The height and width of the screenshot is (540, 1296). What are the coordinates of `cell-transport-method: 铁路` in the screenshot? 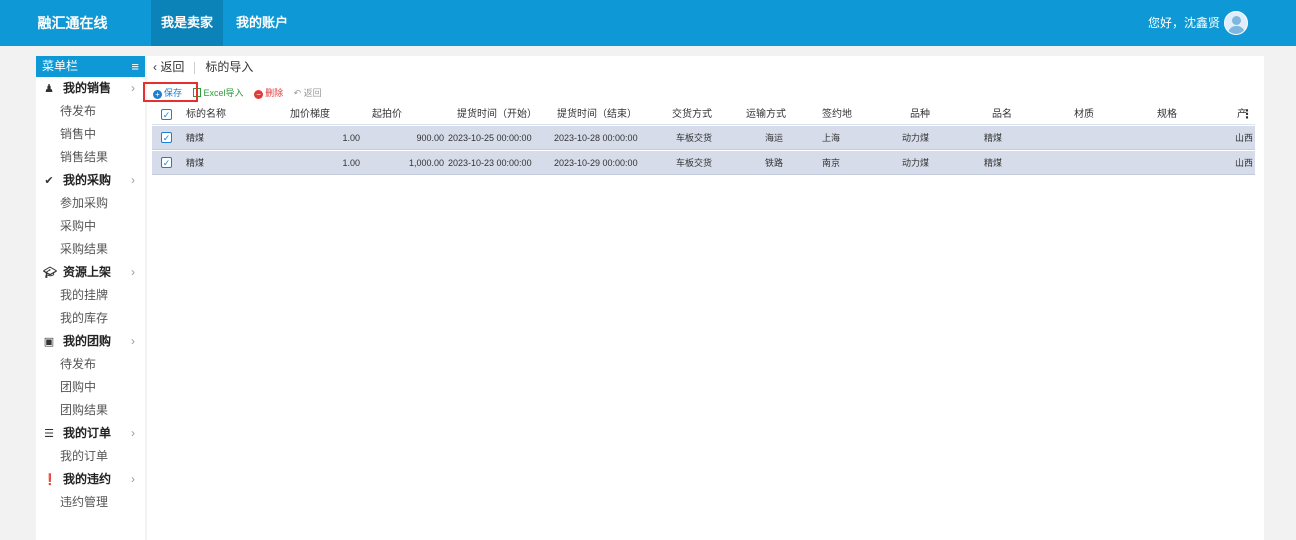 It's located at (773, 163).